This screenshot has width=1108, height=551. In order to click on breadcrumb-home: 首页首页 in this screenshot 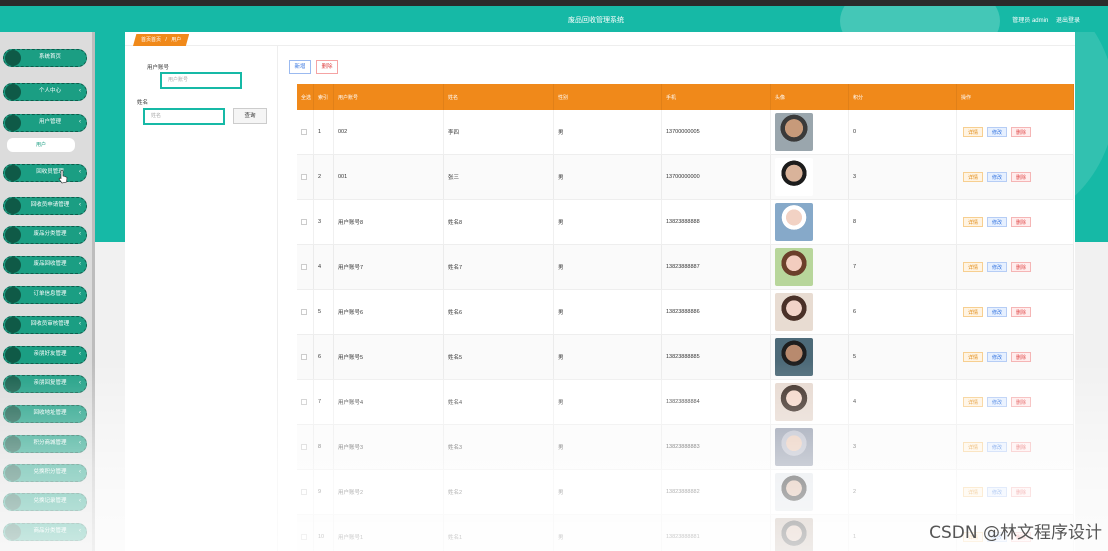, I will do `click(151, 40)`.